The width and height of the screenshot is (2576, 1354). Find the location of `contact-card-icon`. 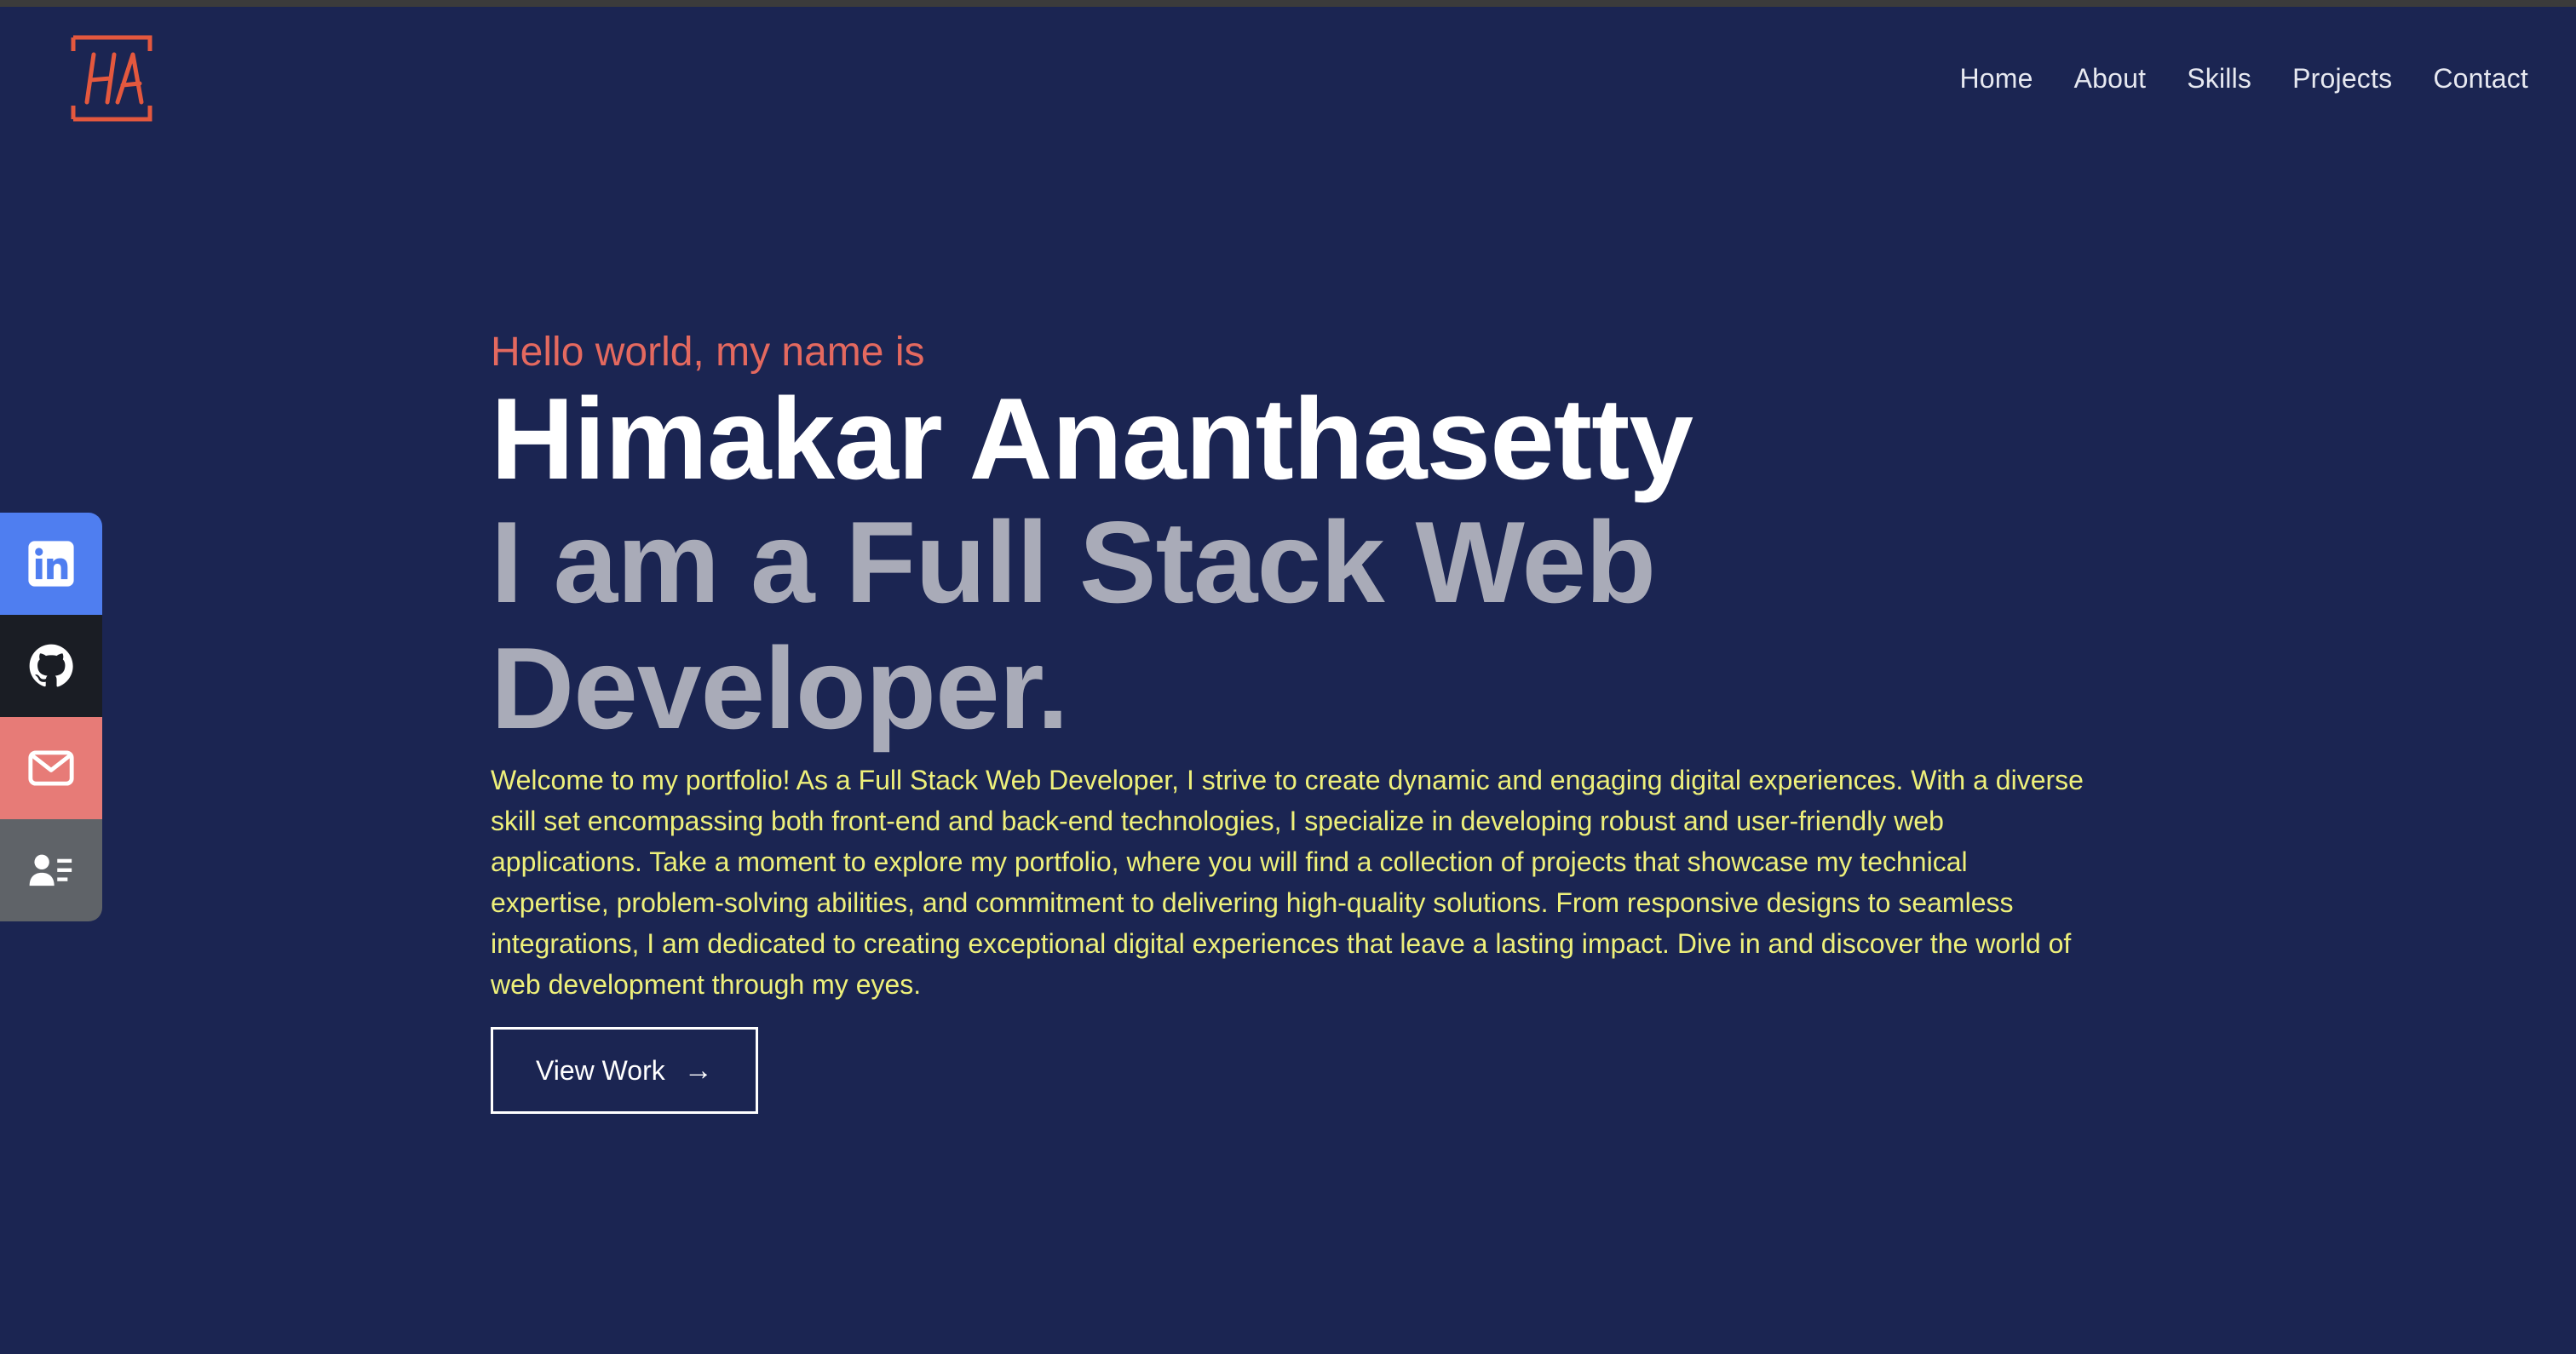

contact-card-icon is located at coordinates (51, 870).